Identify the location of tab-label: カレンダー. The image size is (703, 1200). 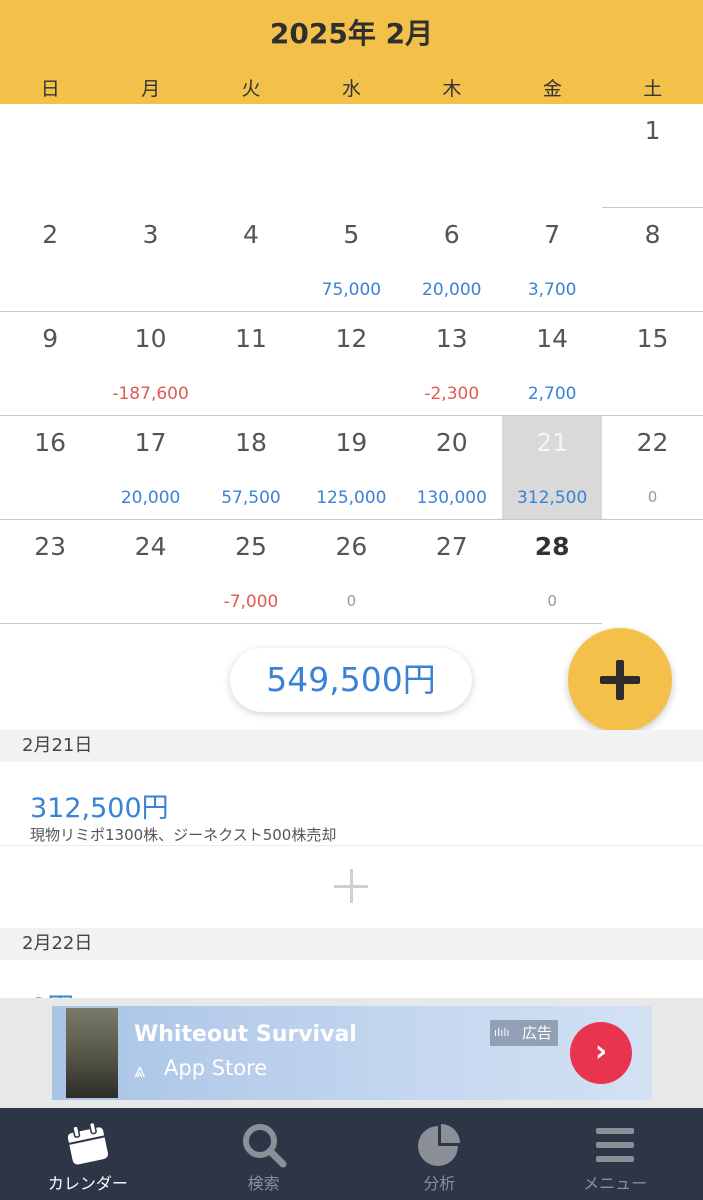
(87, 1183).